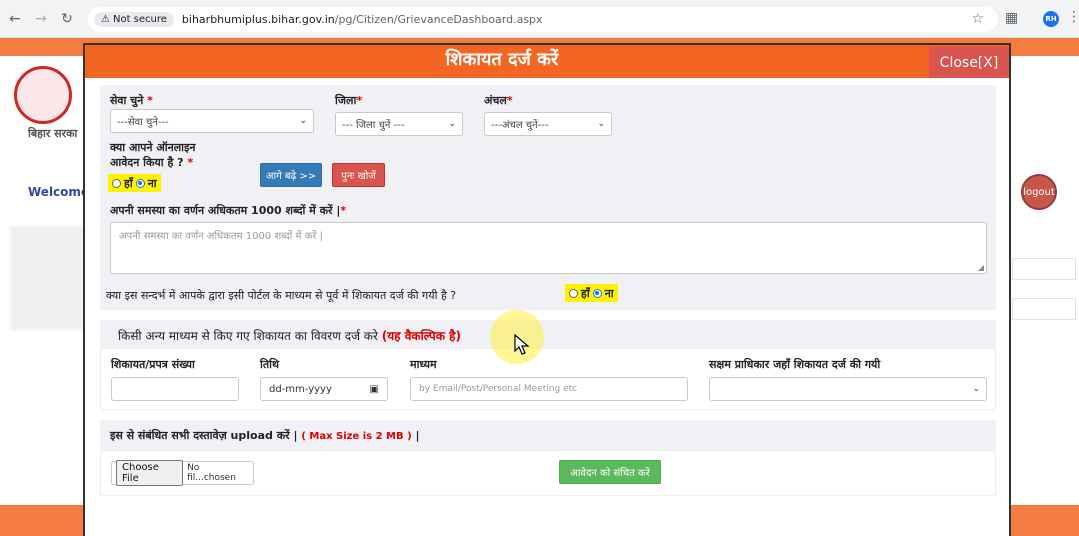 This screenshot has width=1079, height=536. What do you see at coordinates (116, 183) in the screenshot?
I see `online-yes-radio` at bounding box center [116, 183].